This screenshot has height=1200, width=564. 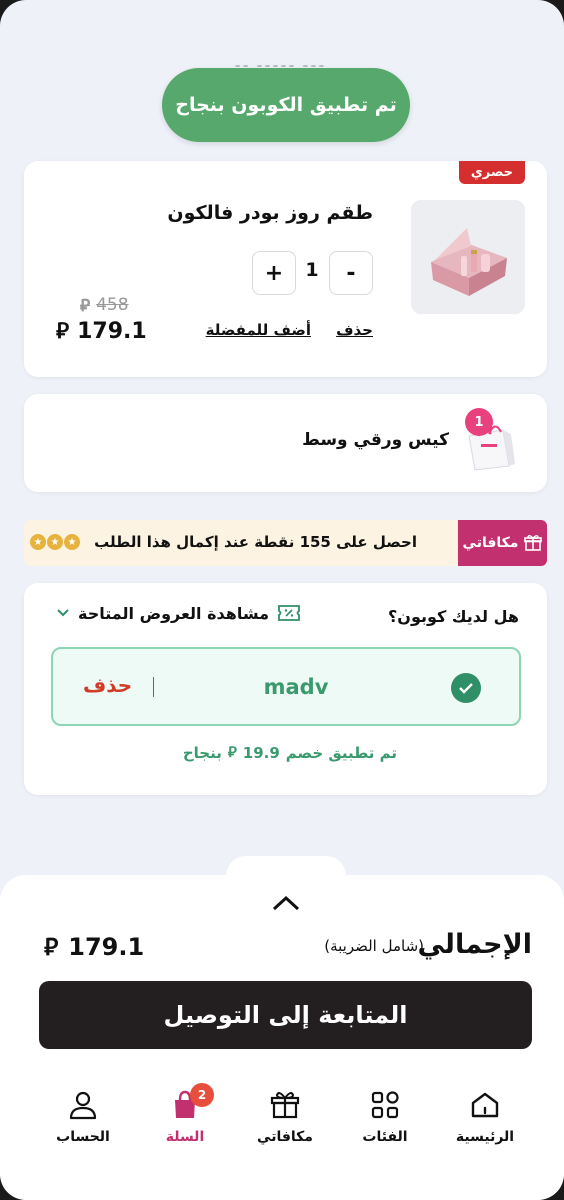 I want to click on nav-account: الحساب, so click(x=83, y=1116).